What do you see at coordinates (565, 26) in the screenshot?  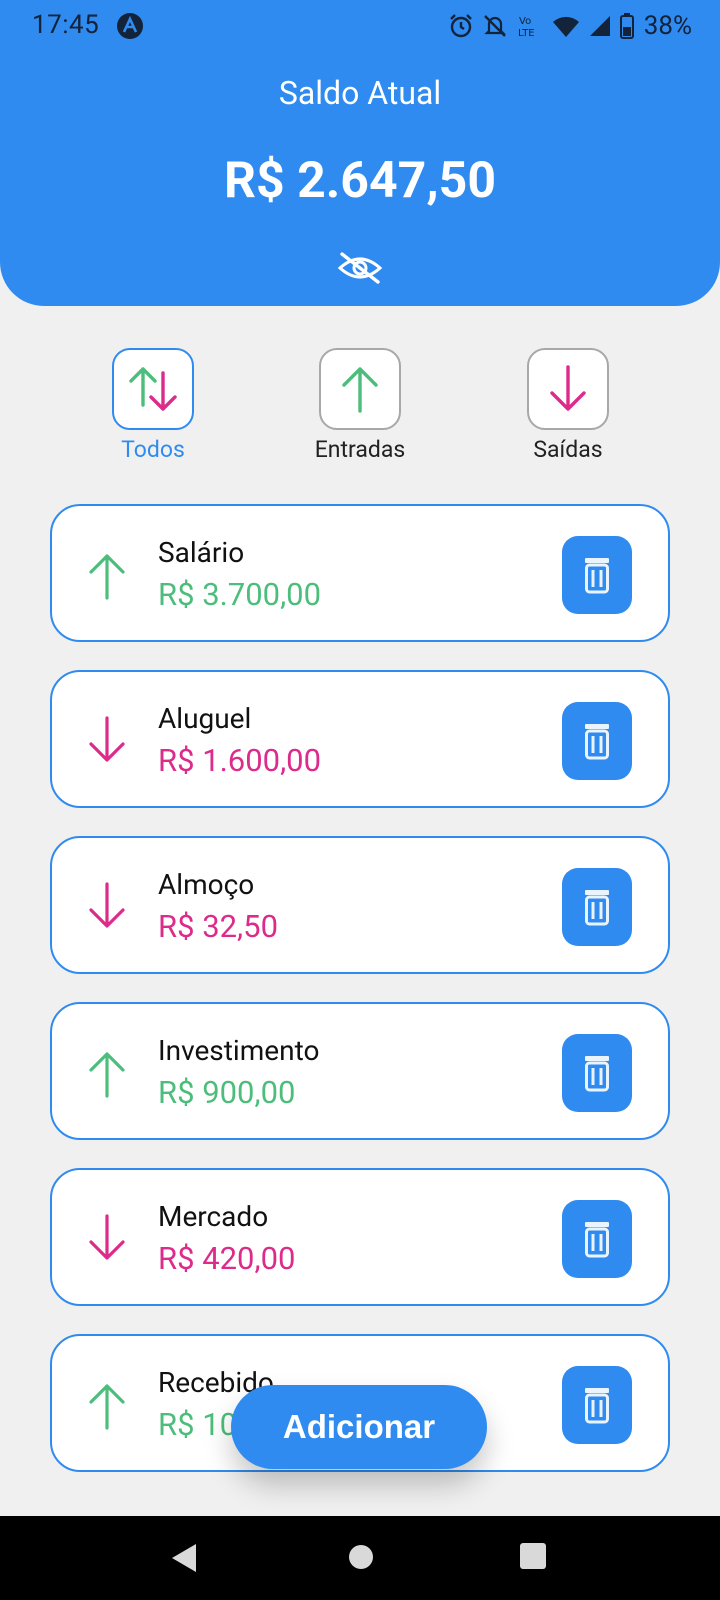 I see `wifi-icon` at bounding box center [565, 26].